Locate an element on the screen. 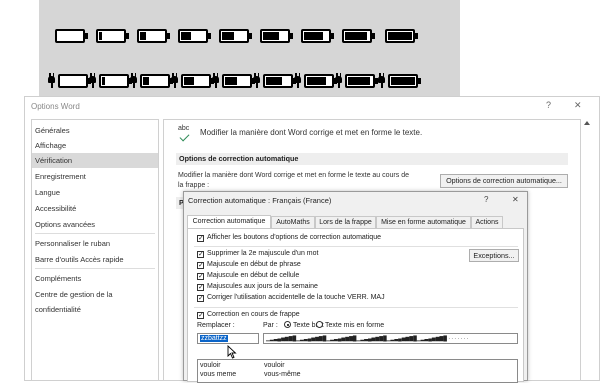  nav-item-verification: Vérification is located at coordinates (95, 160).